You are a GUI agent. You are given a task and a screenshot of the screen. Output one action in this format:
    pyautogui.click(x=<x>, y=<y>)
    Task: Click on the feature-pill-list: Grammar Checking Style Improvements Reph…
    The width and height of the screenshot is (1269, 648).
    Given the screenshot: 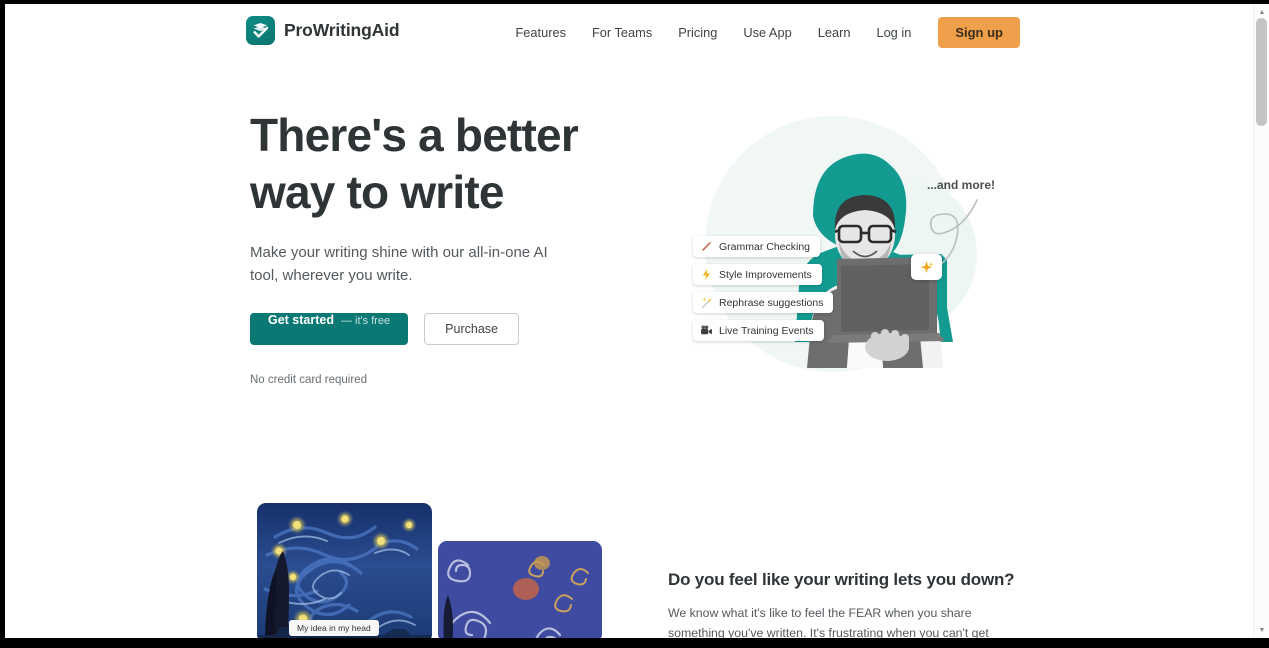 What is the action you would take?
    pyautogui.click(x=763, y=288)
    